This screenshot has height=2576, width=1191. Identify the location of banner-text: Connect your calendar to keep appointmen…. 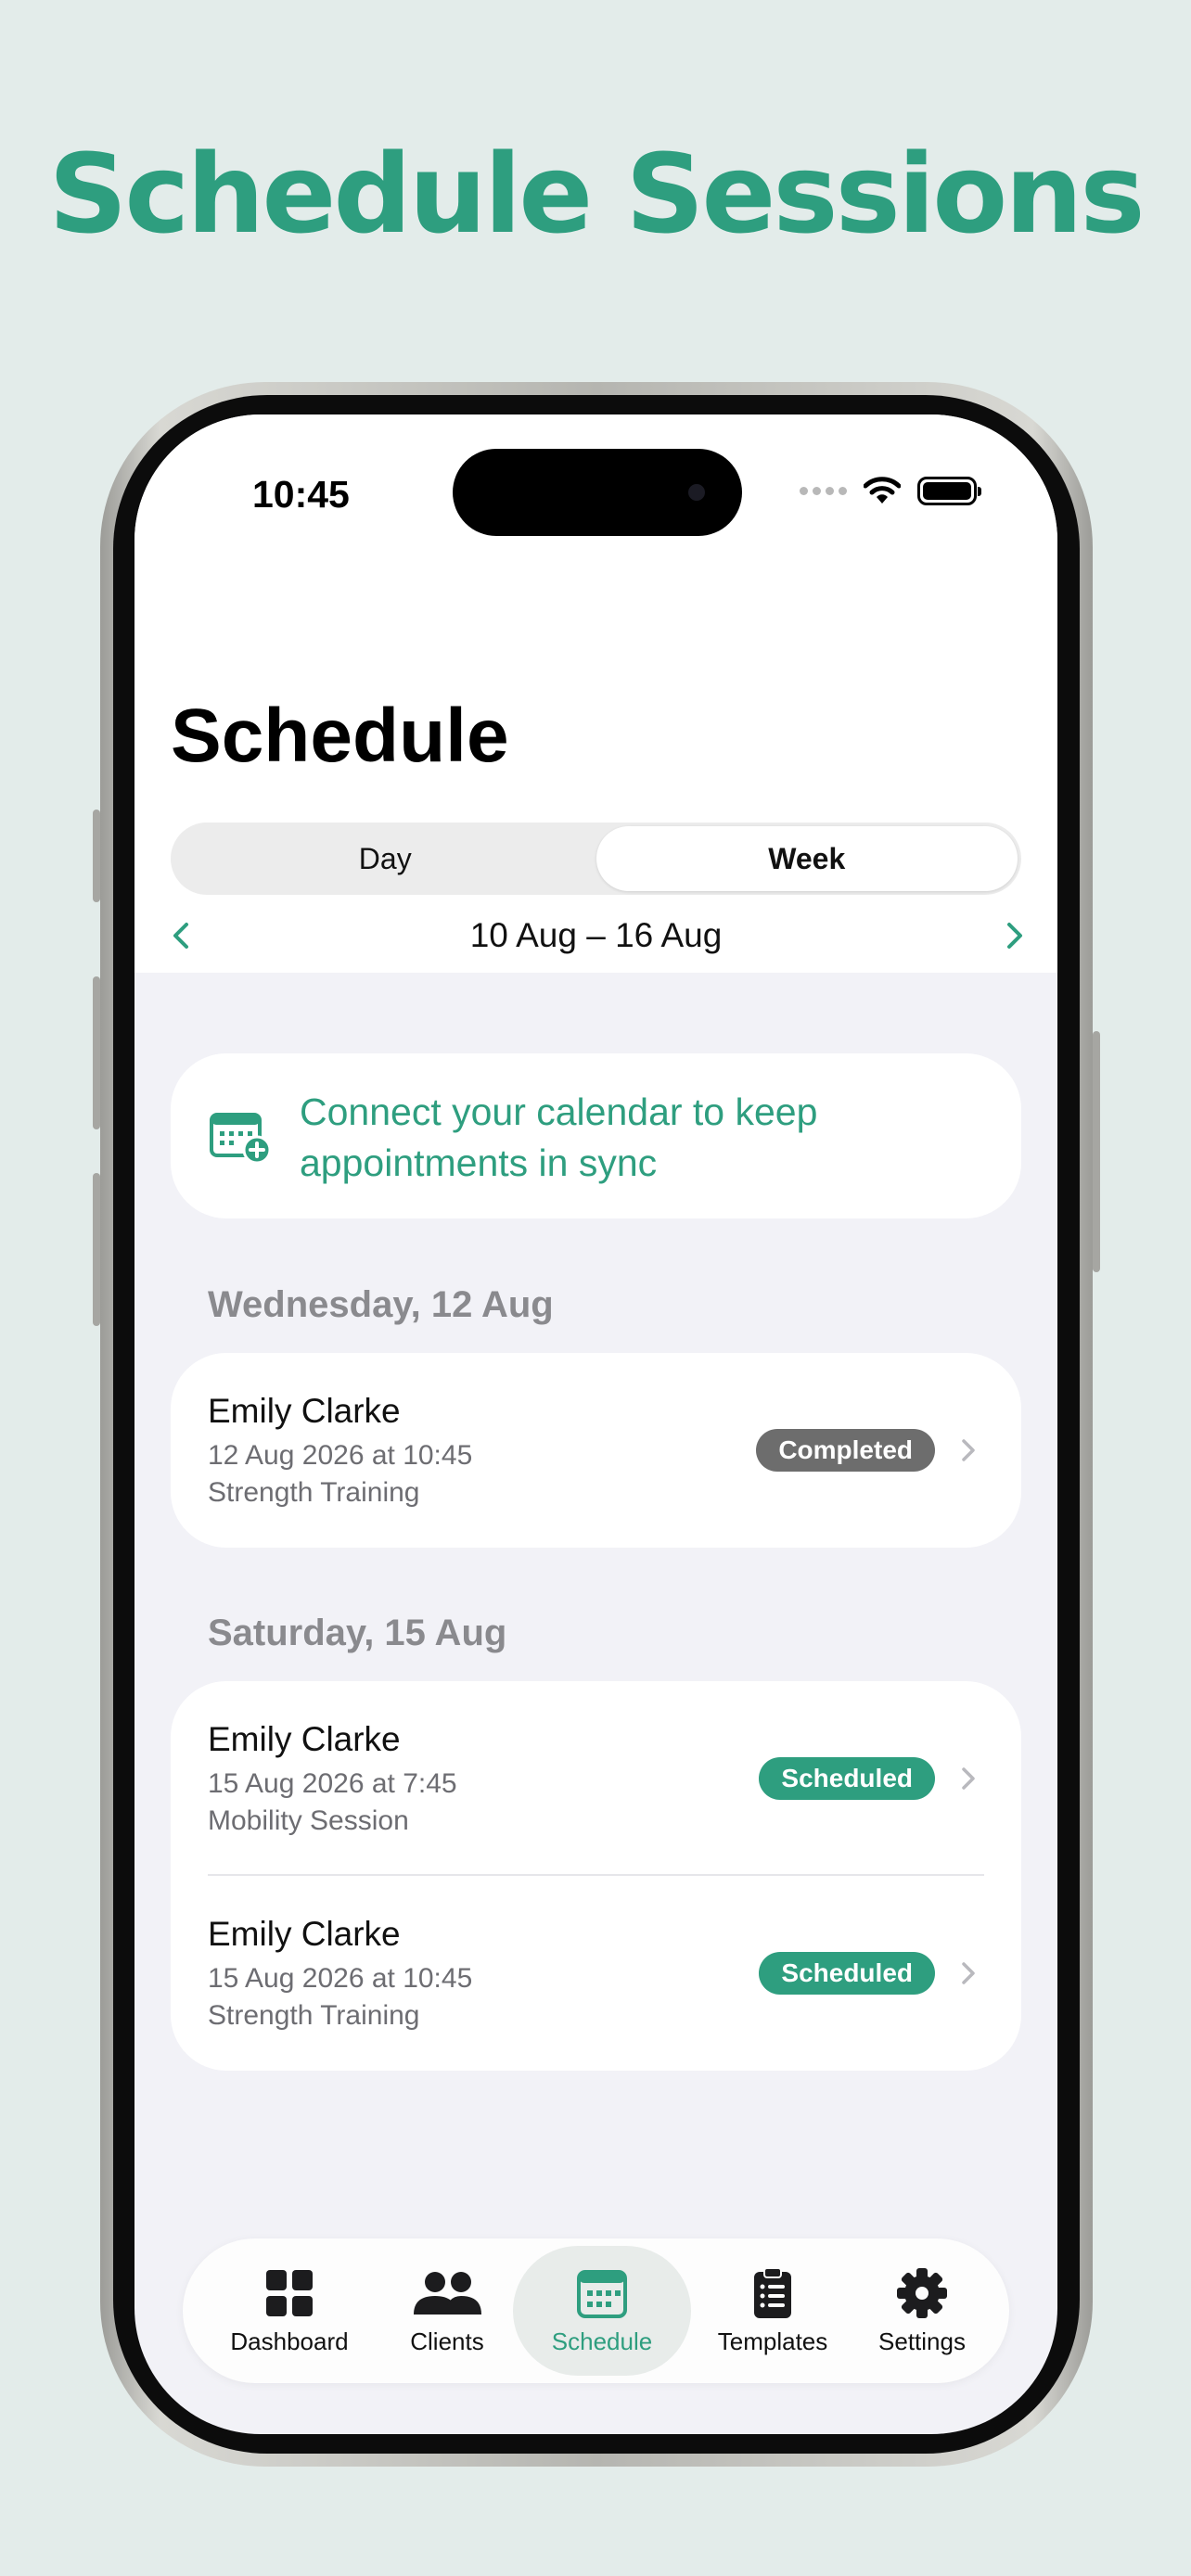
(559, 1137).